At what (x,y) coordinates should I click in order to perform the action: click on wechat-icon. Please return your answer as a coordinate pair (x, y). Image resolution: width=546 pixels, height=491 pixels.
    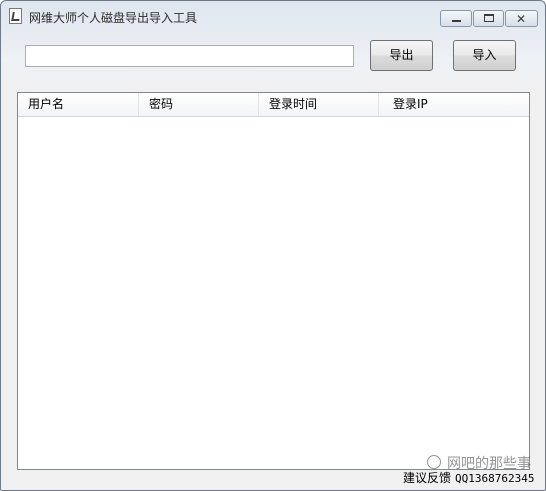
    Looking at the image, I should click on (434, 462).